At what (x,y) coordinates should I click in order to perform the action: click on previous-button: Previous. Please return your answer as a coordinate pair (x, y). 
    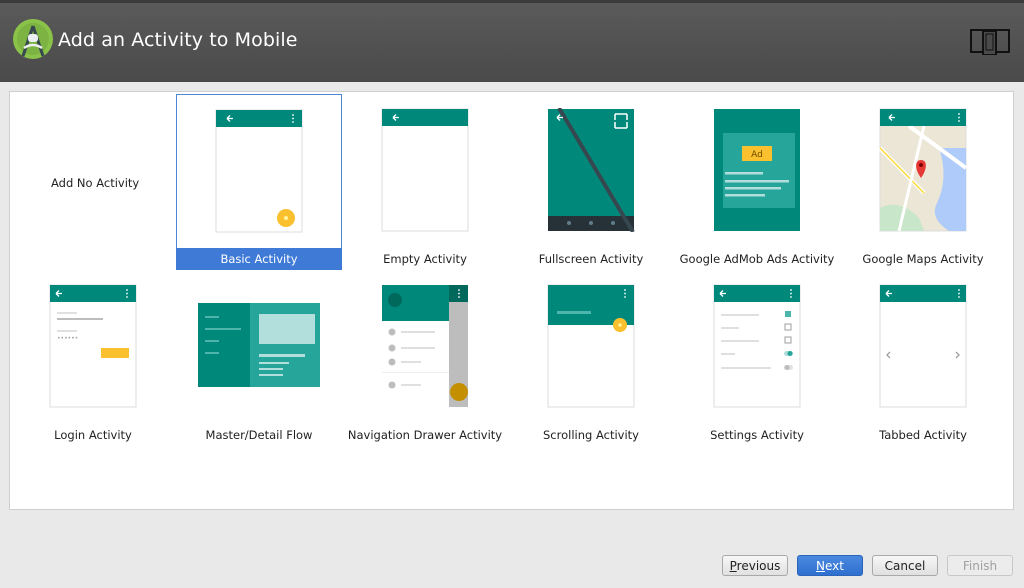
    Looking at the image, I should click on (755, 565).